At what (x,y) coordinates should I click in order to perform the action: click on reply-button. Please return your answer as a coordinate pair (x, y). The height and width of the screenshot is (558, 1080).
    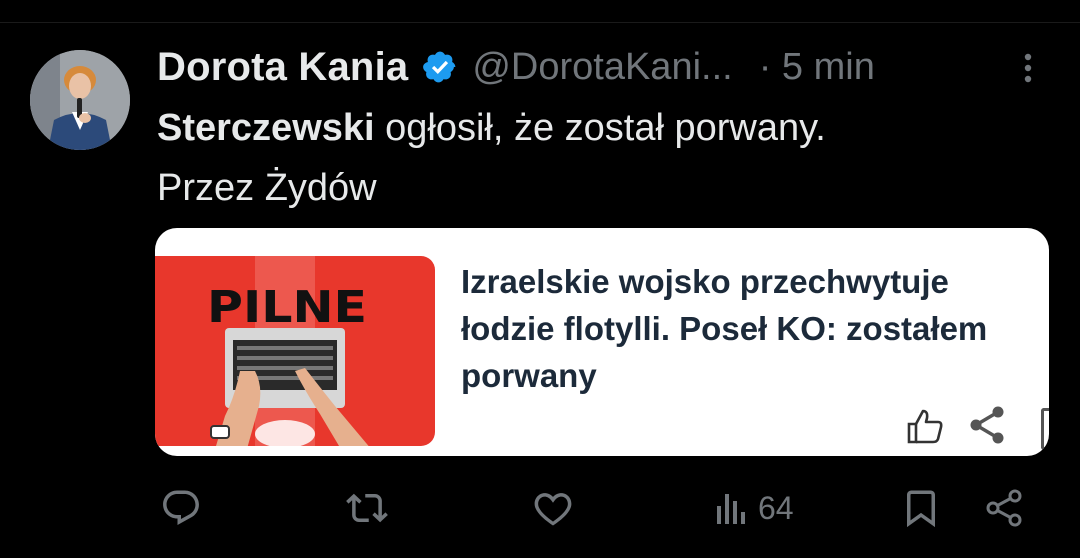
    Looking at the image, I should click on (181, 508).